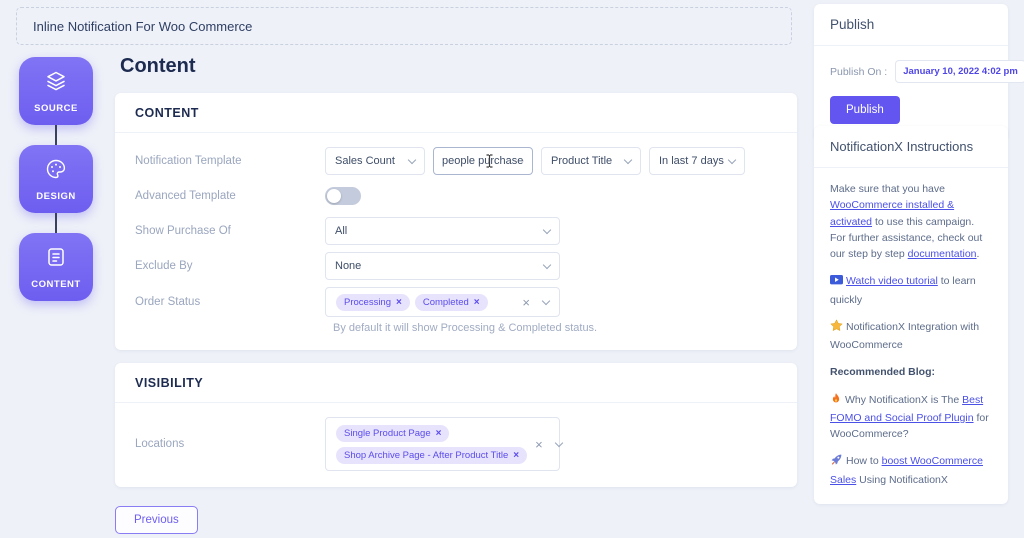  What do you see at coordinates (56, 259) in the screenshot?
I see `document-icon` at bounding box center [56, 259].